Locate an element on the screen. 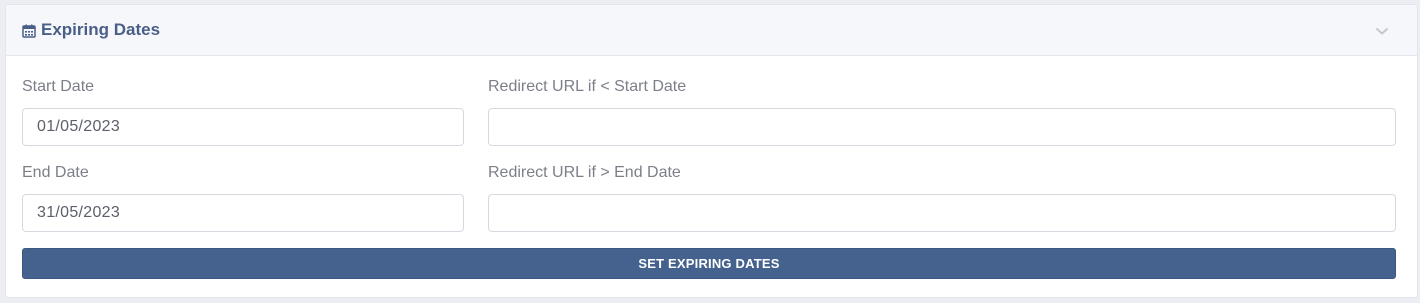  end-date-input is located at coordinates (243, 213).